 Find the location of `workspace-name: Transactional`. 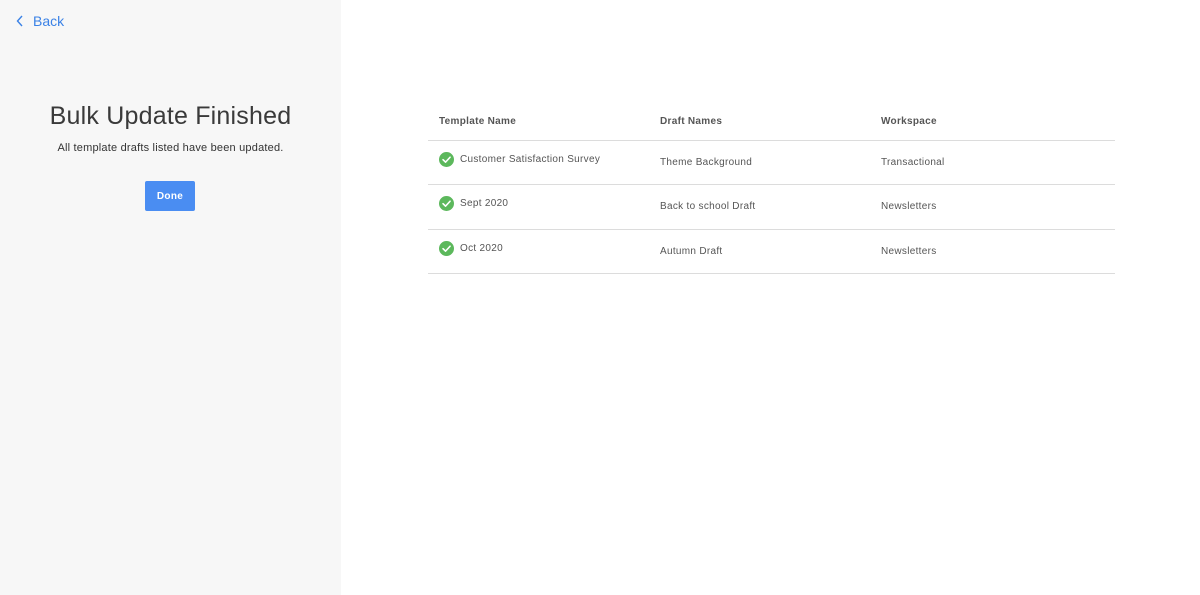

workspace-name: Transactional is located at coordinates (992, 162).